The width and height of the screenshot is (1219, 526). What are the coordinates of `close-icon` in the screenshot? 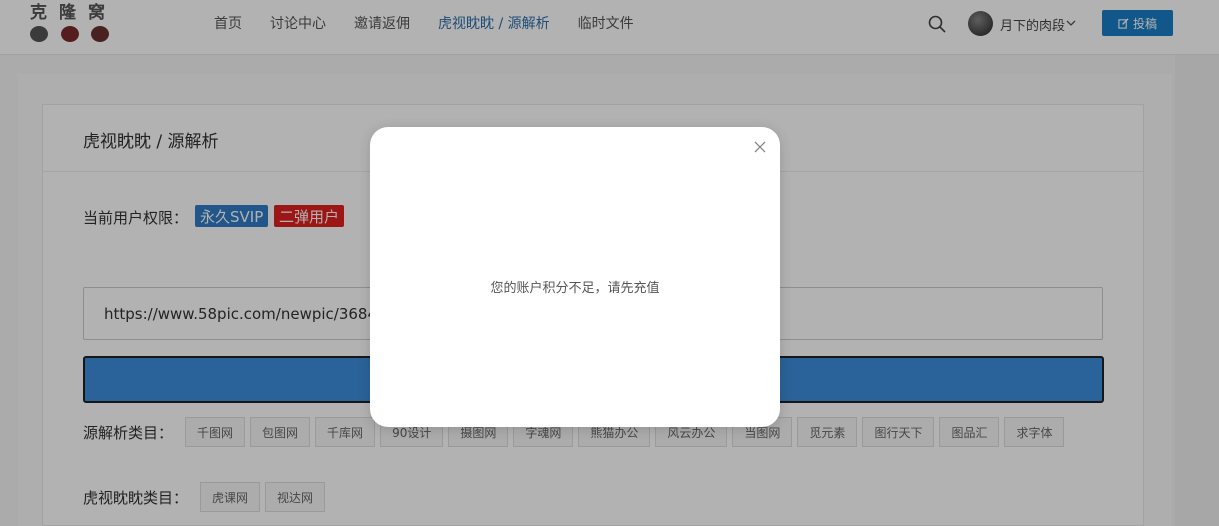 It's located at (760, 147).